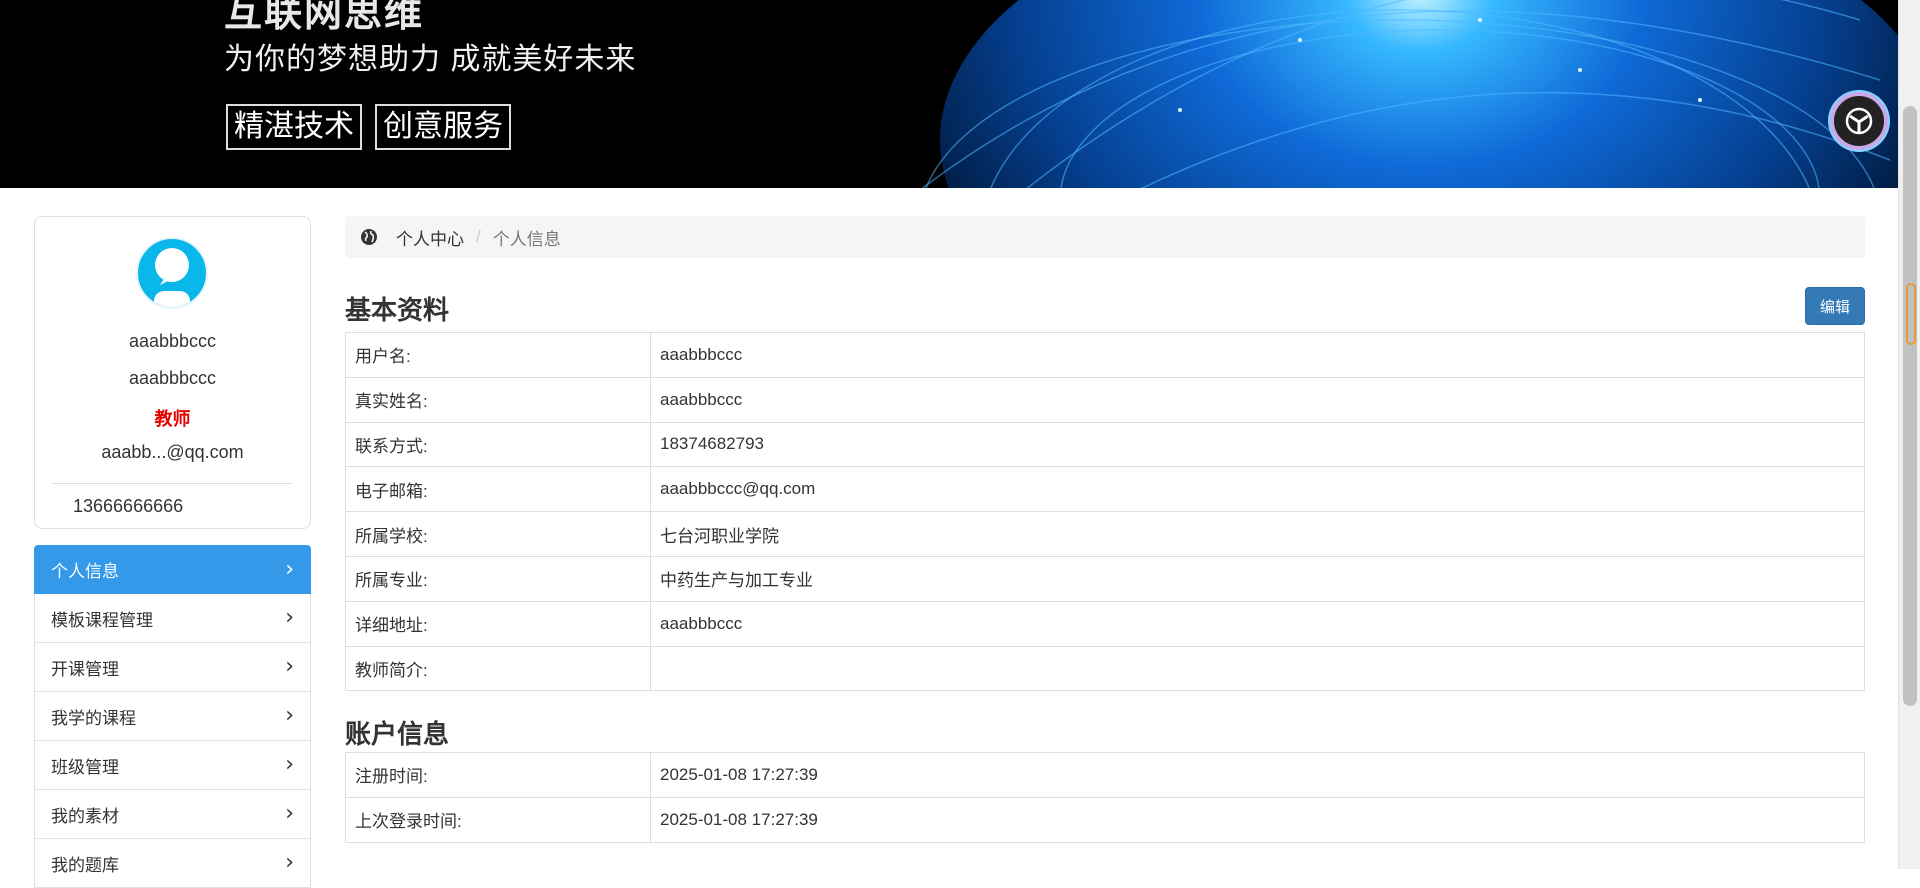 This screenshot has height=888, width=1920. What do you see at coordinates (324, 17) in the screenshot?
I see `banner-title: 互联网思维` at bounding box center [324, 17].